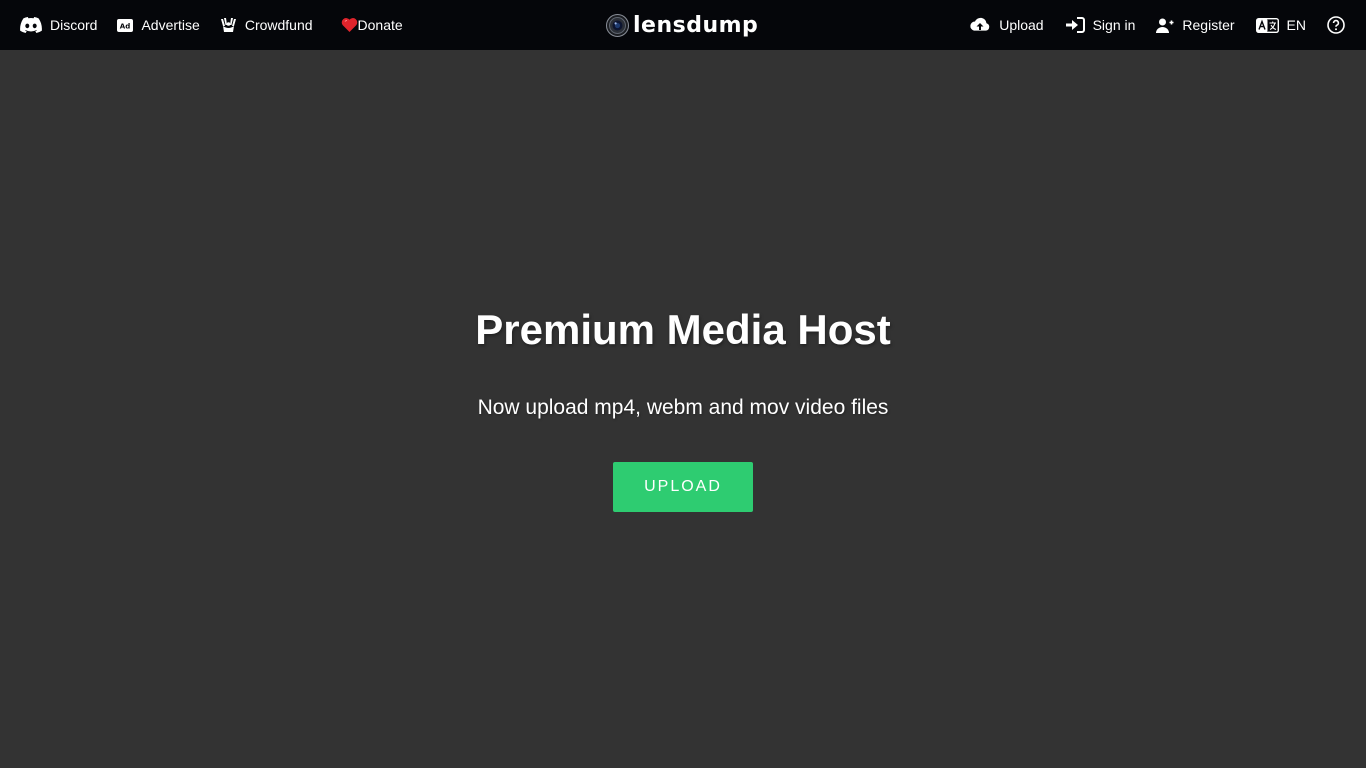  I want to click on svg-text: Ad, so click(125, 26).